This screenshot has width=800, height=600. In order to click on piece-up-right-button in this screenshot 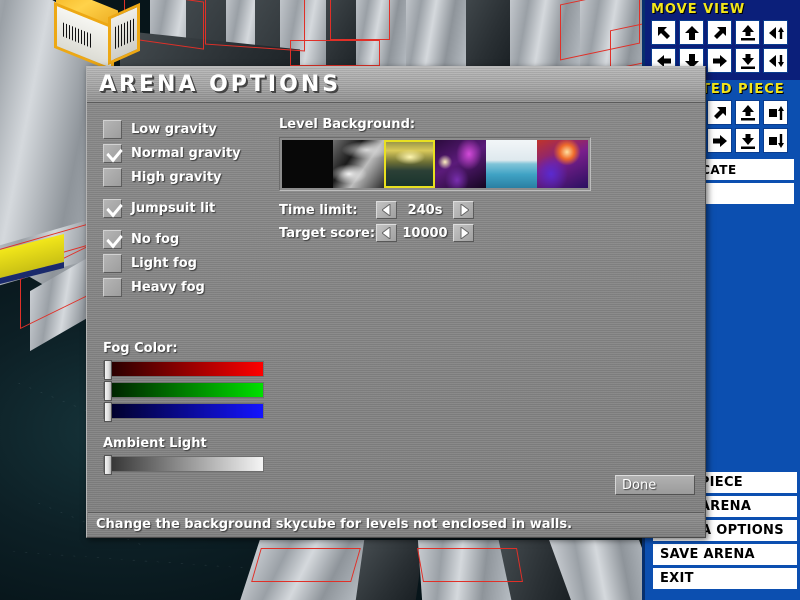, I will do `click(719, 112)`.